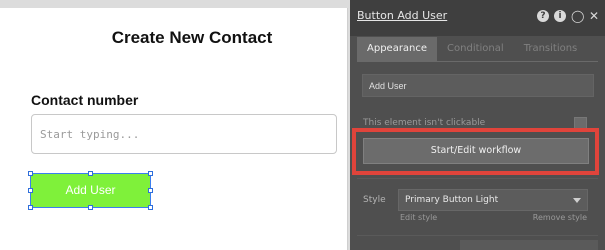  I want to click on not-clickable-label: This element isn't clickable, so click(424, 123).